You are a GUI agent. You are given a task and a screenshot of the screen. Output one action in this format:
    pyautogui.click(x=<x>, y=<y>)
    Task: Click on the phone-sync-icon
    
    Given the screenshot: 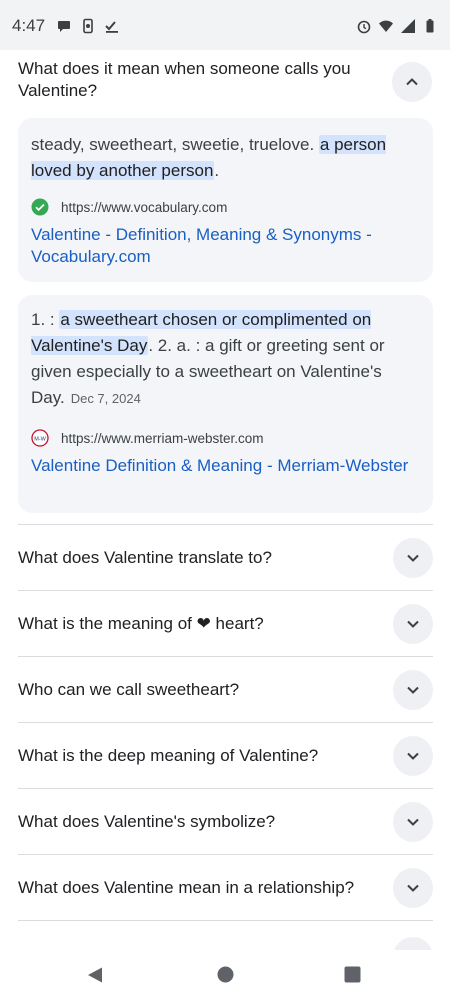 What is the action you would take?
    pyautogui.click(x=88, y=26)
    